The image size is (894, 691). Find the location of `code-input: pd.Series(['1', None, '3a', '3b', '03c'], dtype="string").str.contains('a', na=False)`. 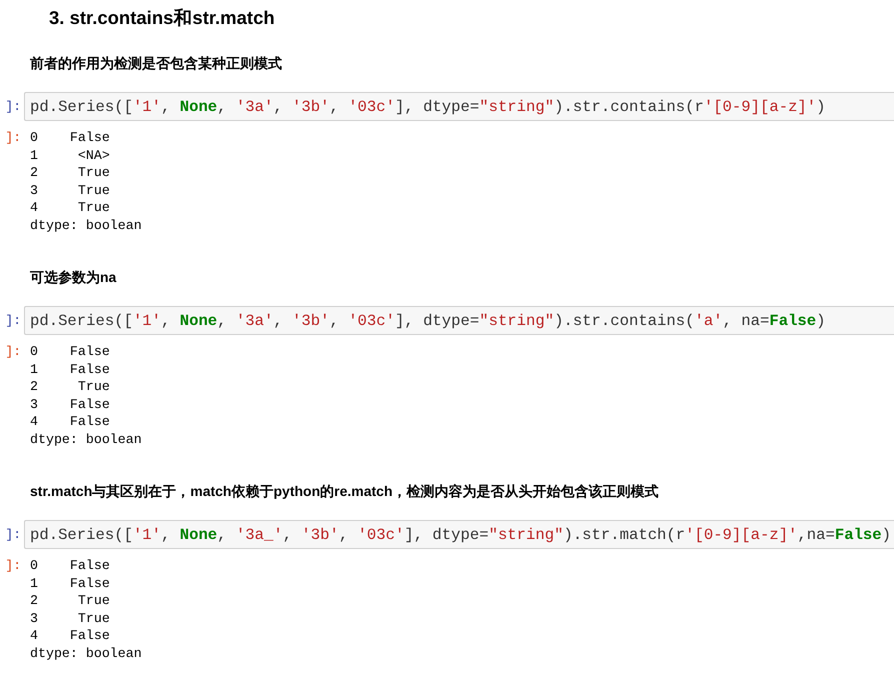

code-input: pd.Series(['1', None, '3a', '3b', '03c'], dtype="string").str.contains('a', na=False) is located at coordinates (459, 320).